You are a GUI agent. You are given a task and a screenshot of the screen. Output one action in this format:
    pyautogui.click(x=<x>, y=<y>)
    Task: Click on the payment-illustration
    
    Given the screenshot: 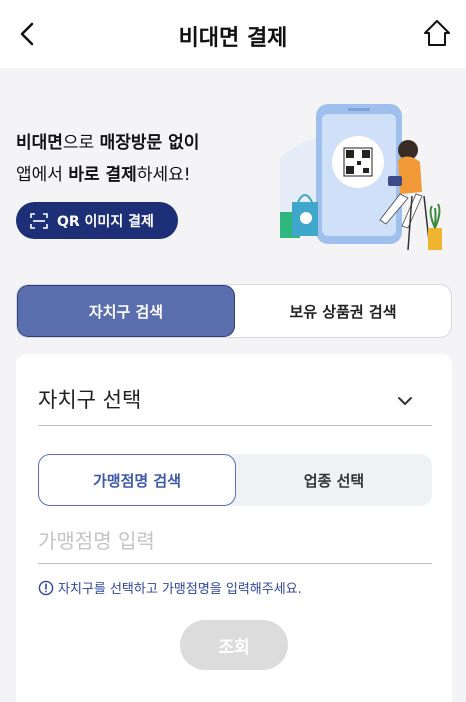 What is the action you would take?
    pyautogui.click(x=361, y=177)
    